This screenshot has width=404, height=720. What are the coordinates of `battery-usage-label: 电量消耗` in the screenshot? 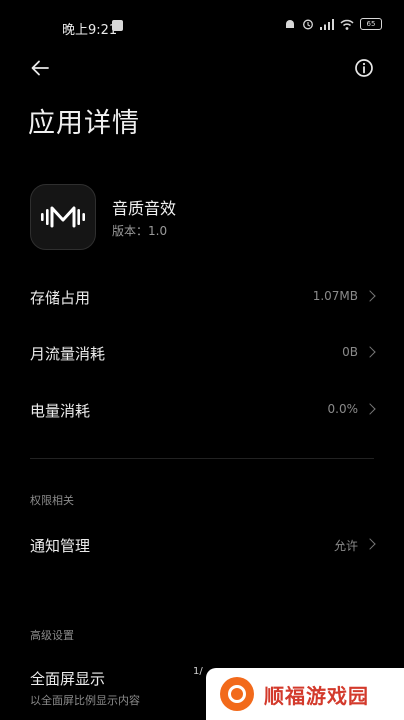 It's located at (60, 411).